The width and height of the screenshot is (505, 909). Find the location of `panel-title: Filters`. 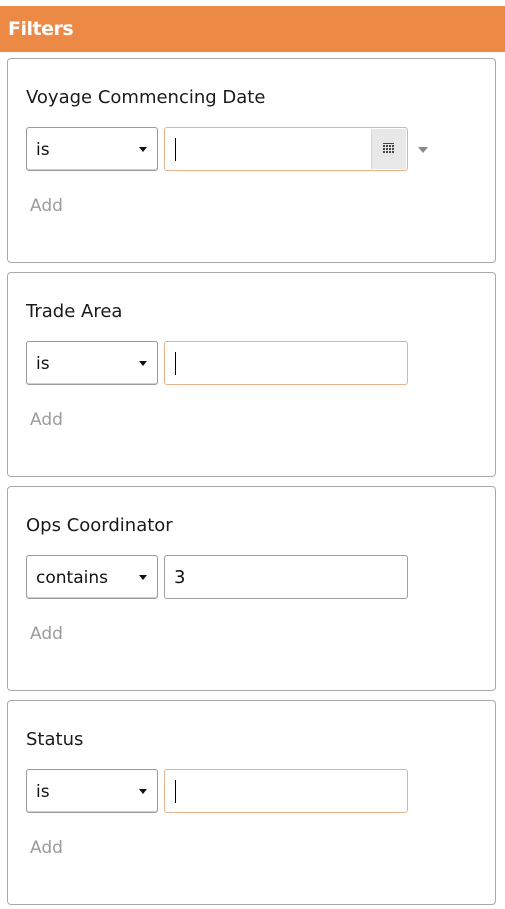

panel-title: Filters is located at coordinates (252, 29).